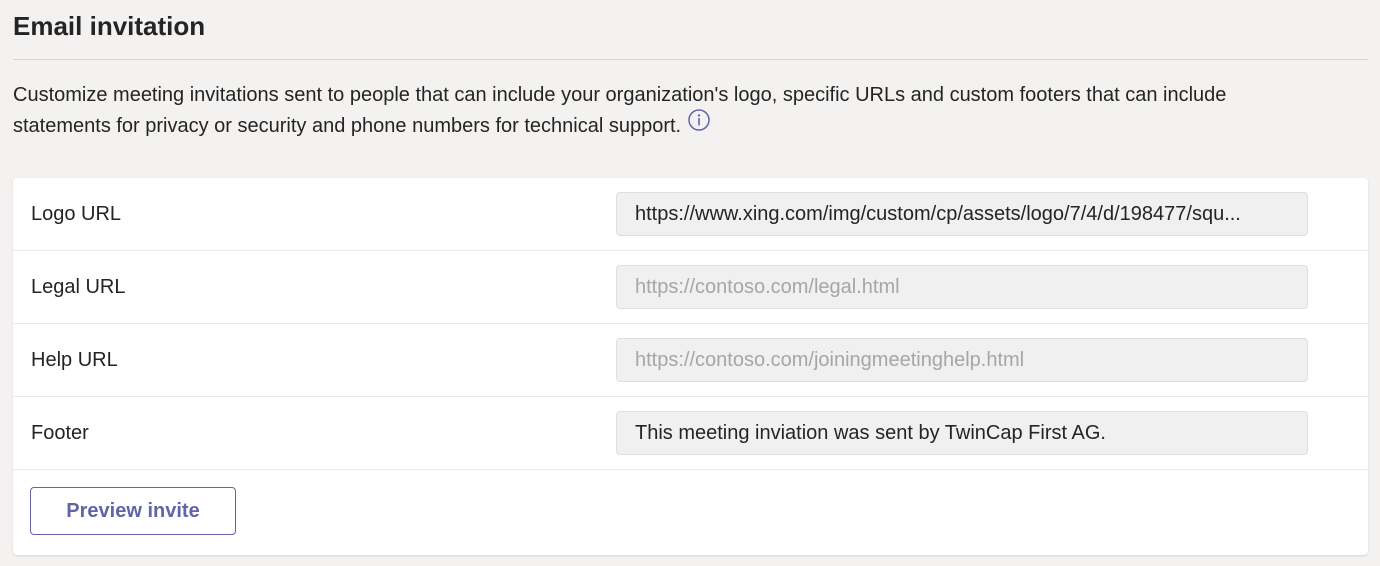 This screenshot has height=566, width=1380. Describe the element at coordinates (962, 287) in the screenshot. I see `legal-url-input` at that location.